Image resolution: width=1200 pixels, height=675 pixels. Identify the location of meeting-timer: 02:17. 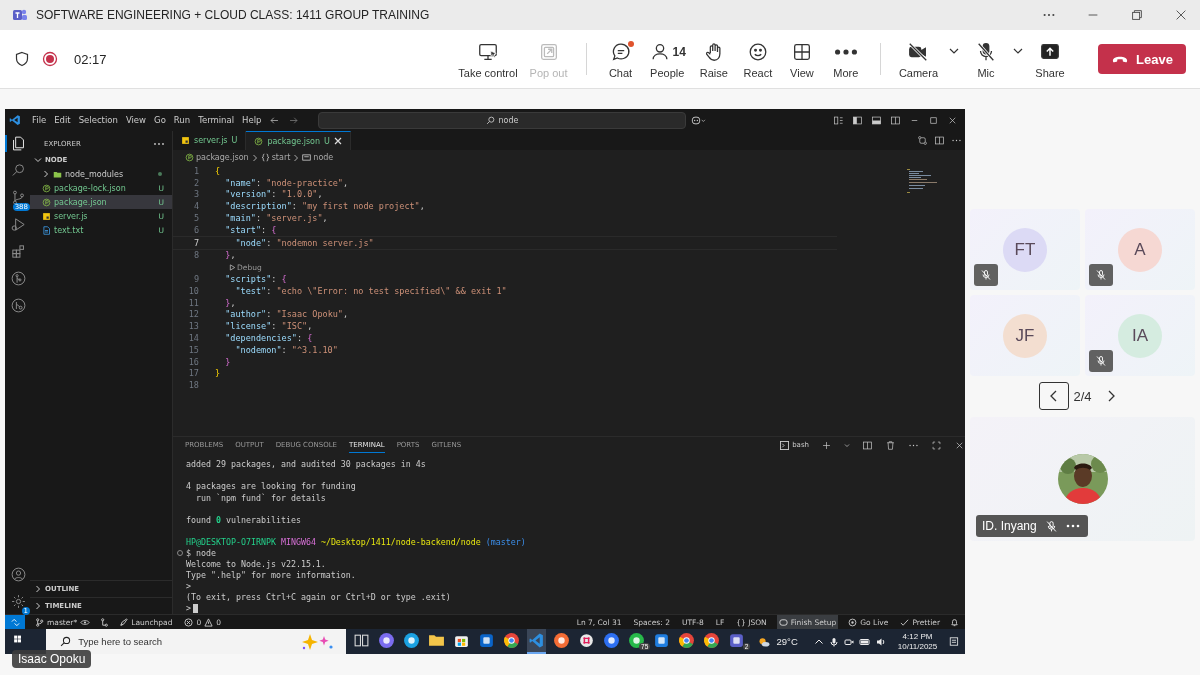
(90, 59).